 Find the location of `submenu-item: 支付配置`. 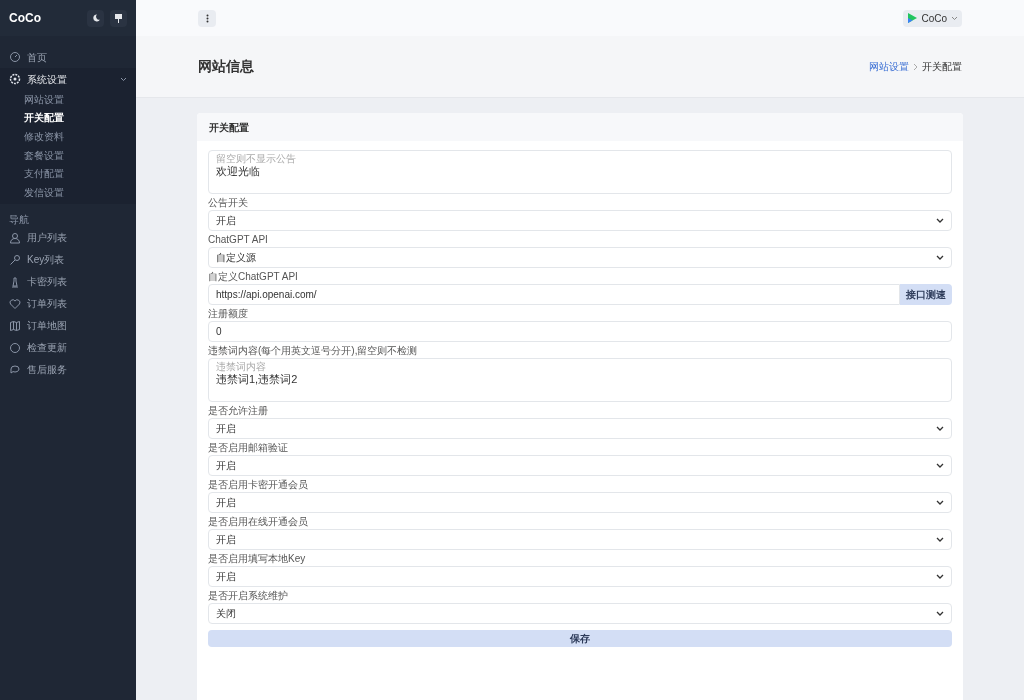

submenu-item: 支付配置 is located at coordinates (68, 173).